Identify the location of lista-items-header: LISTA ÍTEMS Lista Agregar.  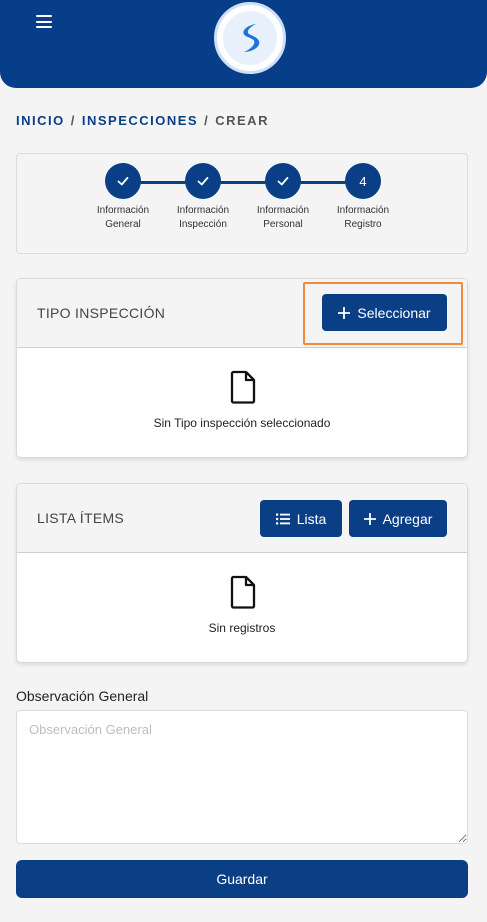
(242, 518).